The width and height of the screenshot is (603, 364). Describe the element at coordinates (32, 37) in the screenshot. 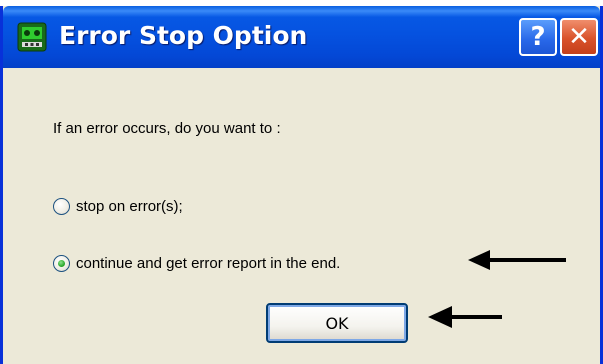

I see `app-icon` at that location.